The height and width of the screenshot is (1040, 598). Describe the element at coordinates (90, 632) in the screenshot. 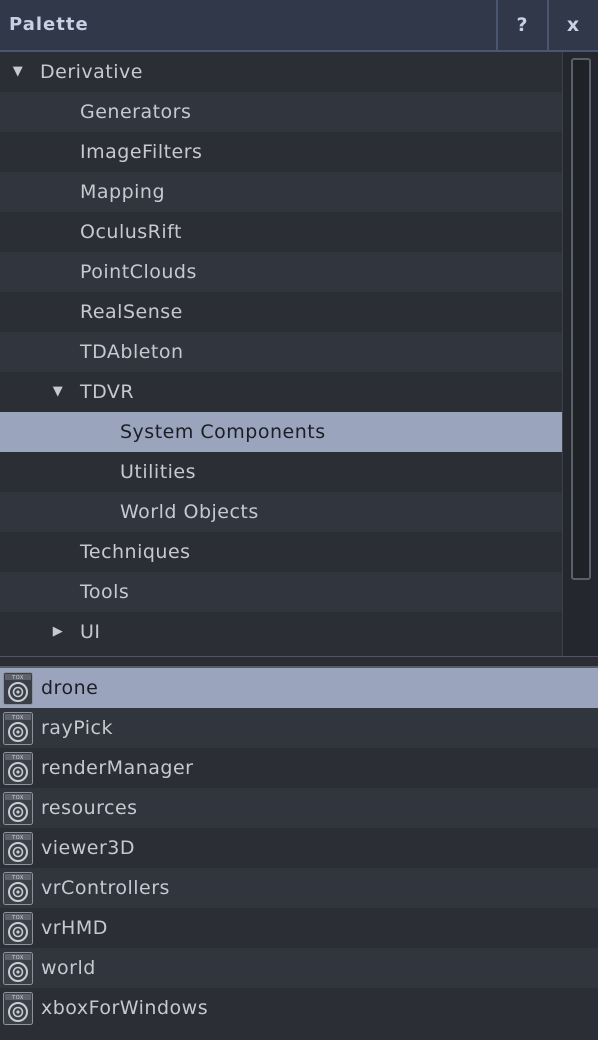

I see `tree-item-label: UI` at that location.